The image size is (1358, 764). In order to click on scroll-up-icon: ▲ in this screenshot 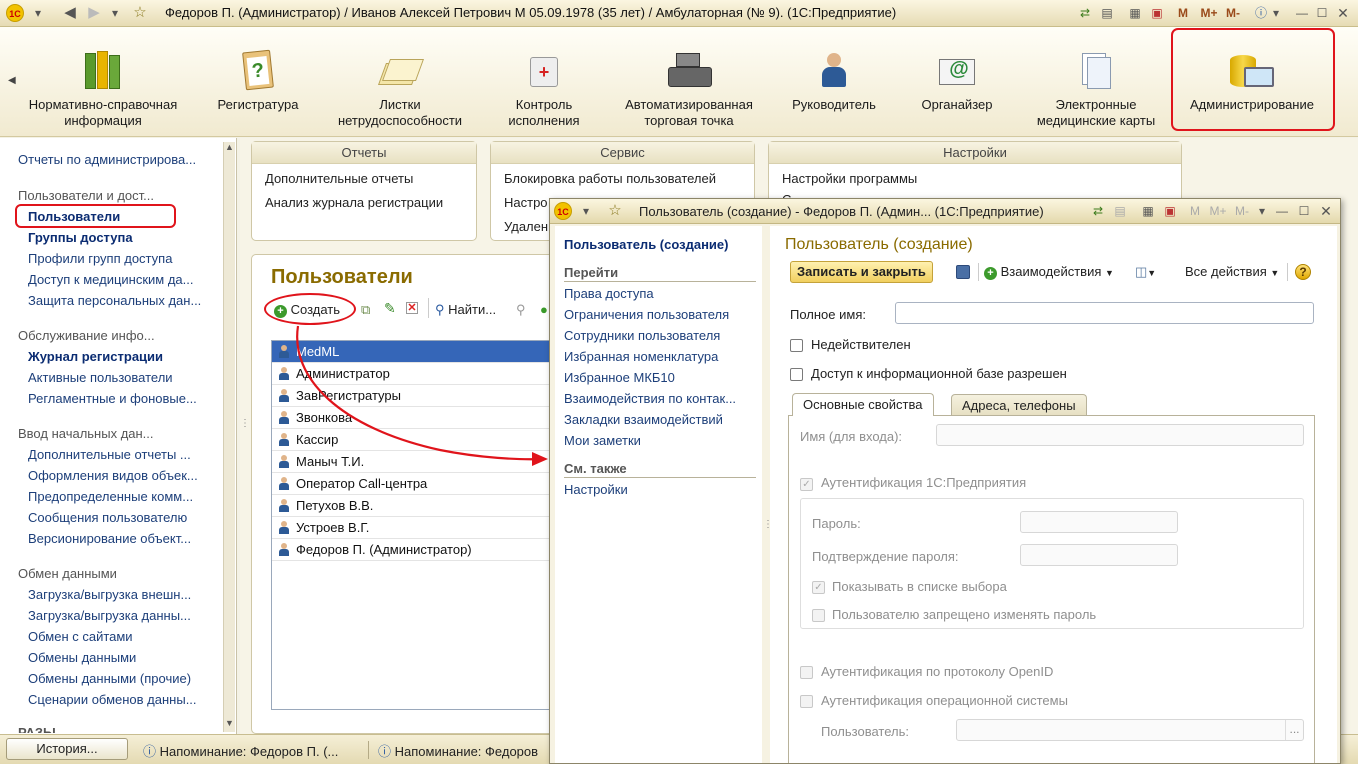, I will do `click(229, 147)`.